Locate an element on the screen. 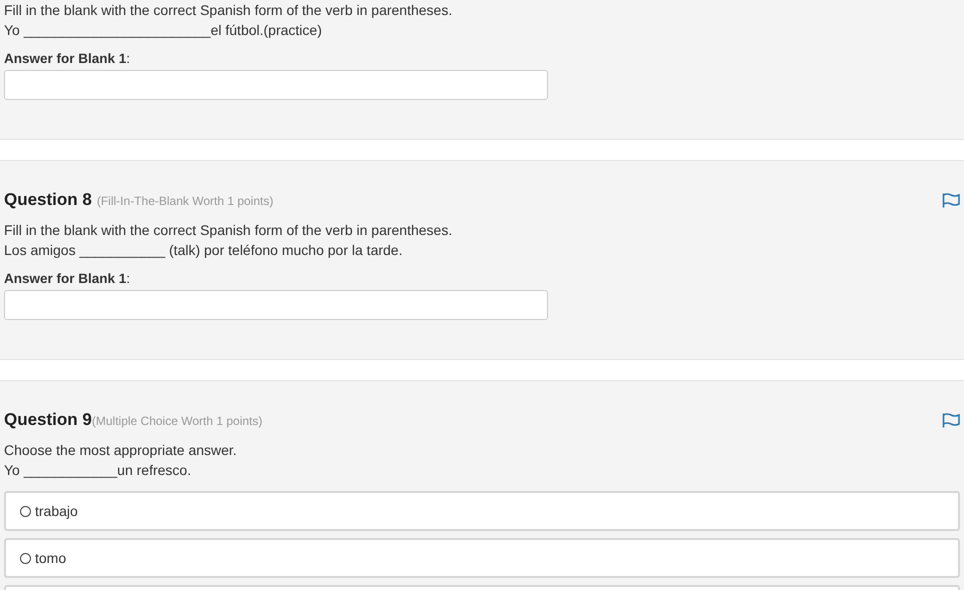 The width and height of the screenshot is (964, 590). prompt-text: Yo ________________________el fútbol.(practice) is located at coordinates (163, 30).